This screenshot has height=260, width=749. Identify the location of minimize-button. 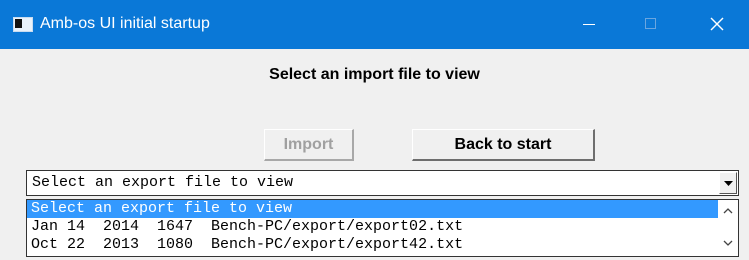
(589, 24).